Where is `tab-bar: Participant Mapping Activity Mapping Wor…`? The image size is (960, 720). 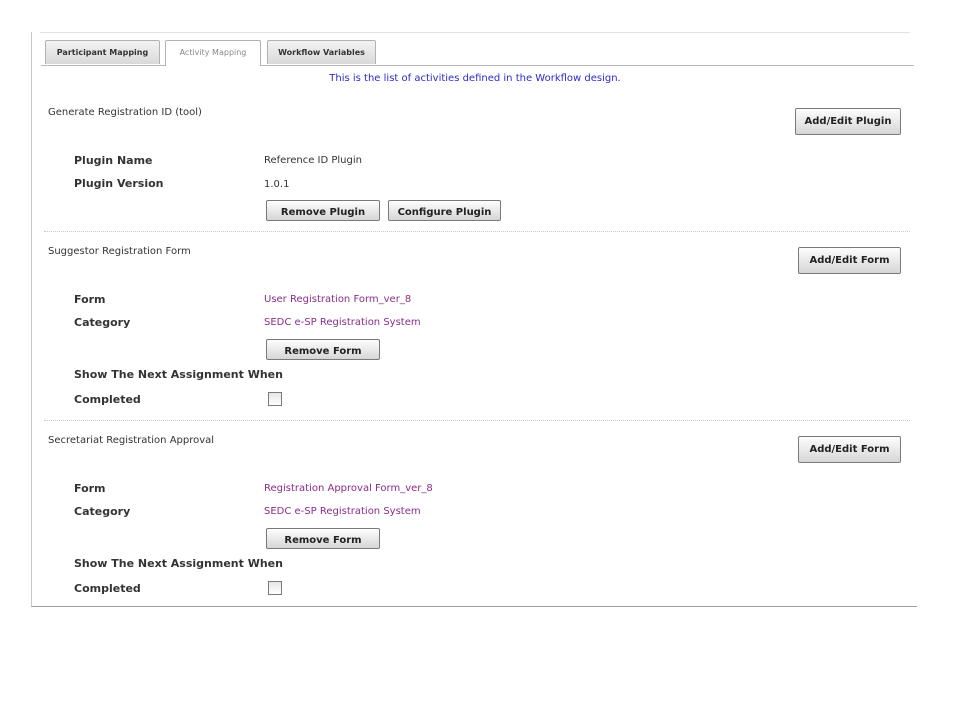 tab-bar: Participant Mapping Activity Mapping Wor… is located at coordinates (477, 53).